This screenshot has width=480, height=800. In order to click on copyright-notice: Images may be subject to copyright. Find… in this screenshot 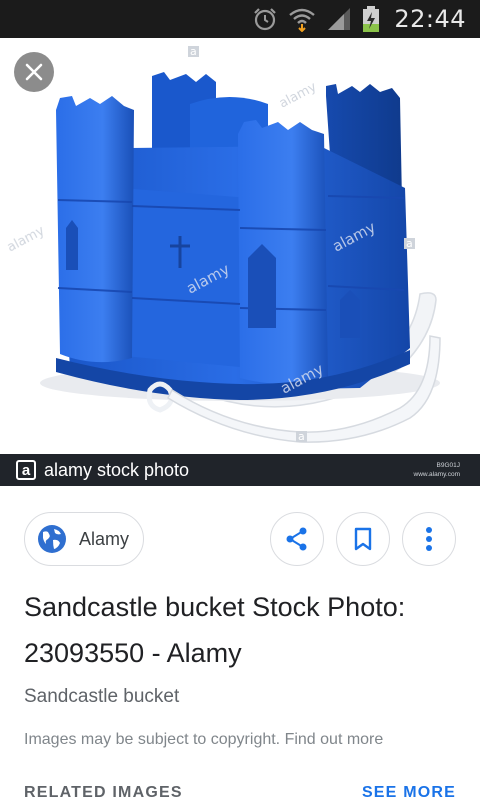, I will do `click(203, 740)`.